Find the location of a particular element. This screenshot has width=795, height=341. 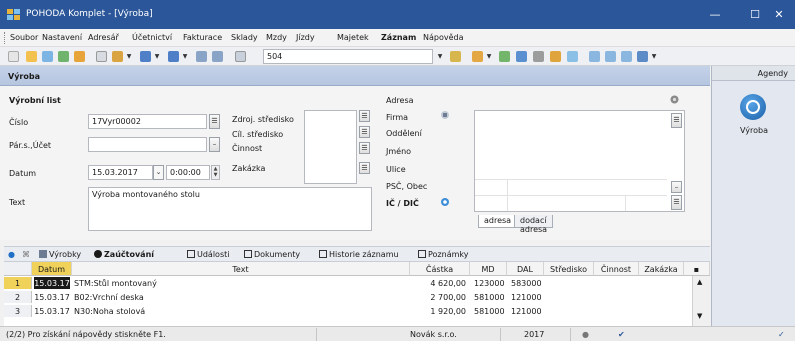

address-picker-button: ☰ is located at coordinates (676, 120).